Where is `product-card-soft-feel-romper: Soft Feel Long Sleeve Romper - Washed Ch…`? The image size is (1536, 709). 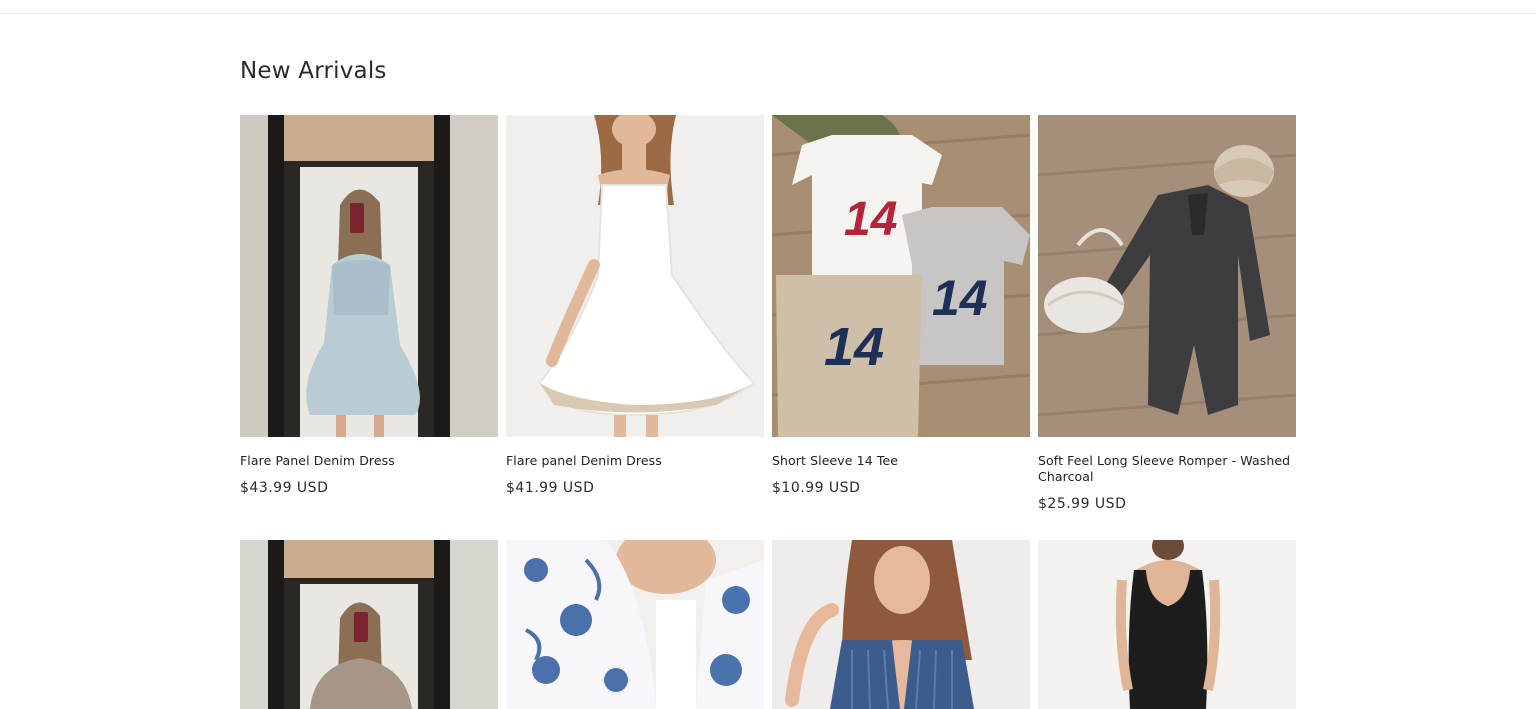
product-card-soft-feel-romper: Soft Feel Long Sleeve Romper - Washed Ch… is located at coordinates (1167, 327).